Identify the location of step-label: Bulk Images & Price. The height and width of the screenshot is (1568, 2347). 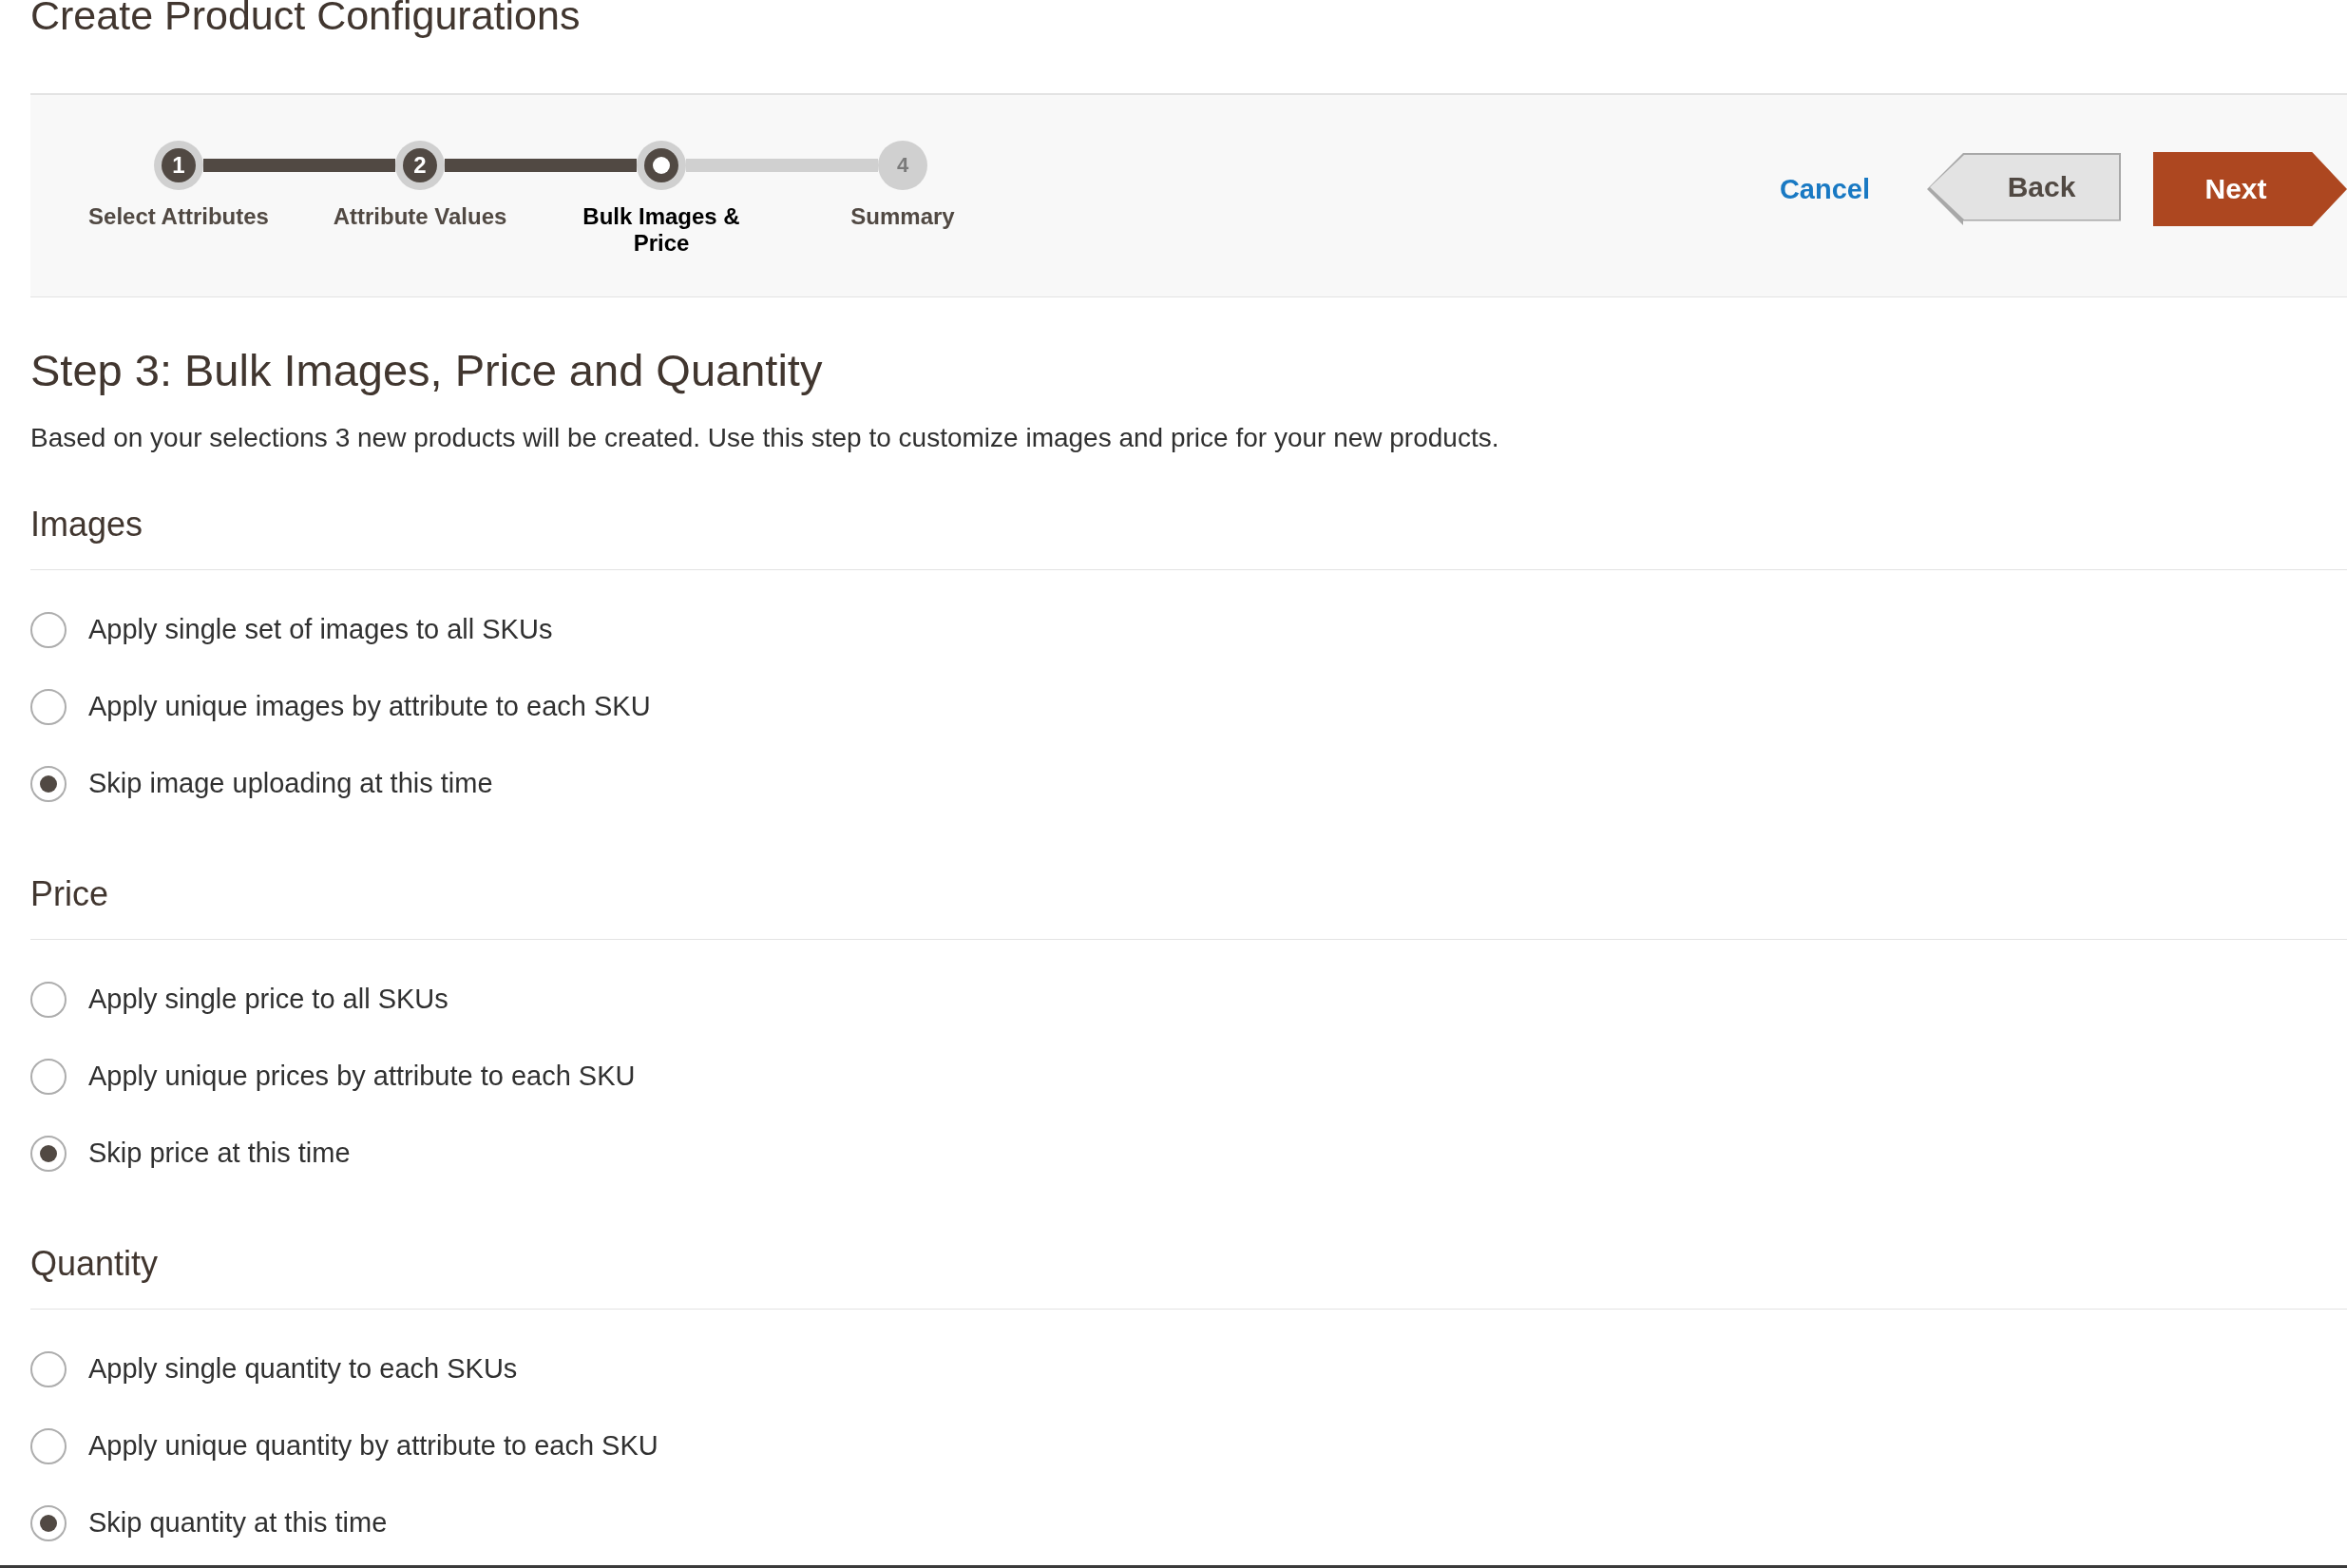
(661, 230).